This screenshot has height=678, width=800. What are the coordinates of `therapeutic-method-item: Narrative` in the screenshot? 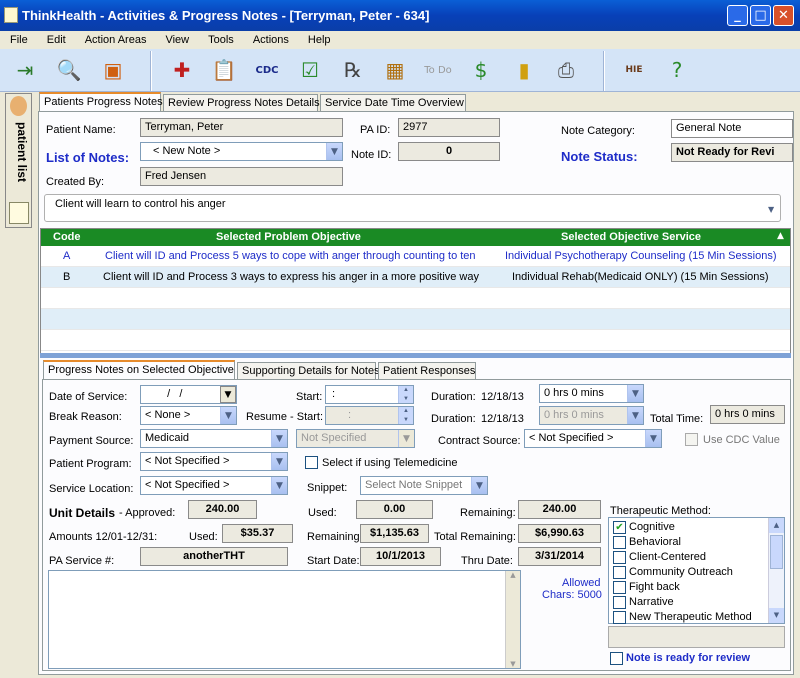 It's located at (689, 602).